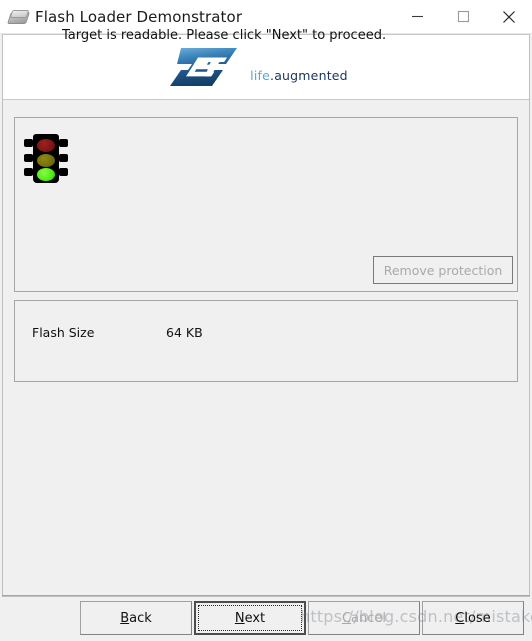  Describe the element at coordinates (346, 618) in the screenshot. I see `cancel-mnemonic: C` at that location.